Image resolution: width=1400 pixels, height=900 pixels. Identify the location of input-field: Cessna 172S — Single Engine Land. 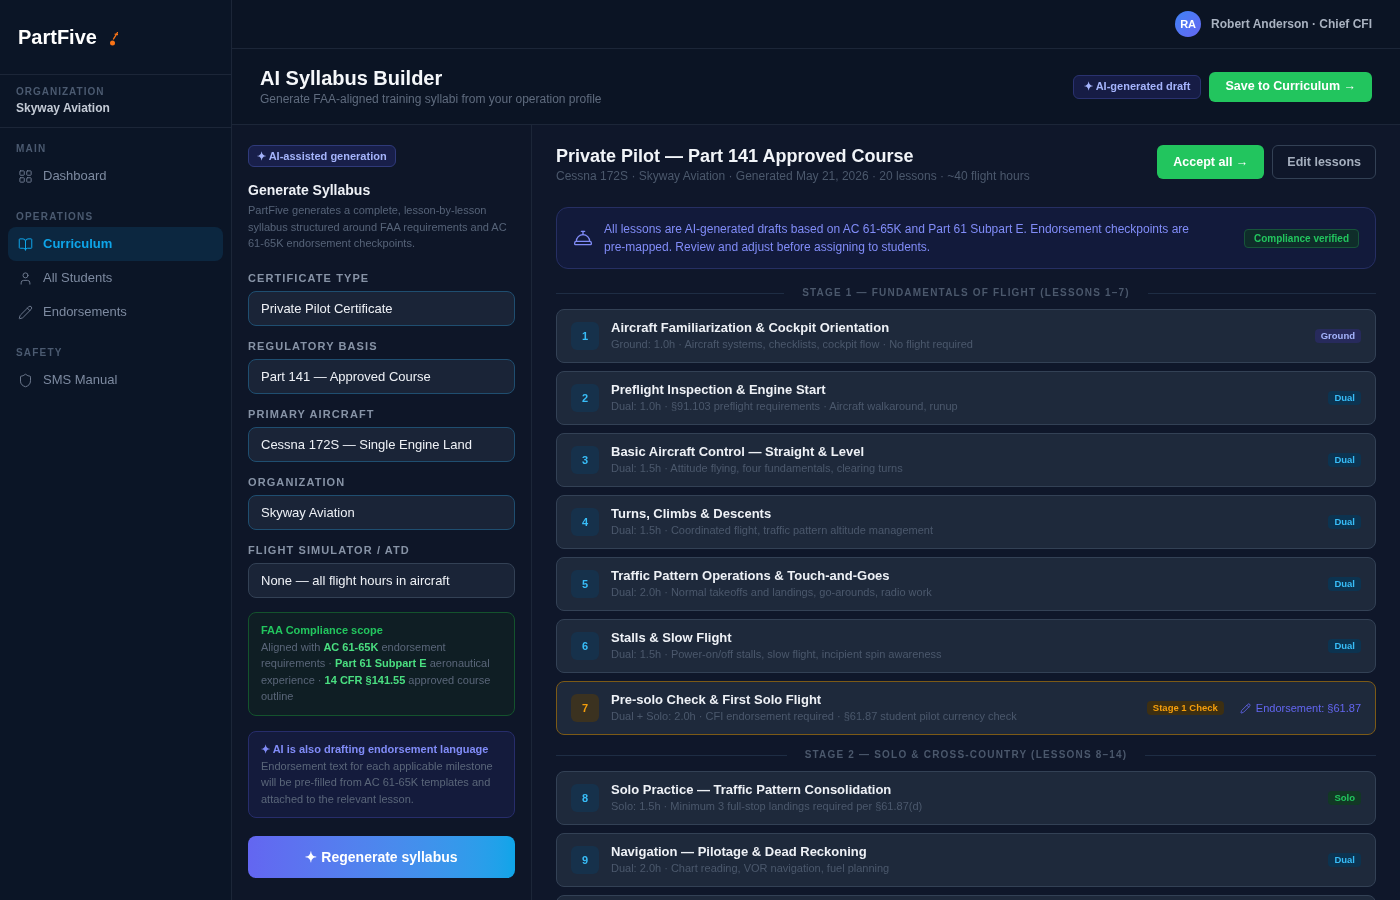
(381, 444).